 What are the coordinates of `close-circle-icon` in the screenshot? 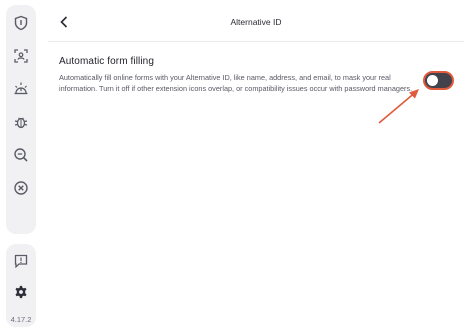 It's located at (21, 188).